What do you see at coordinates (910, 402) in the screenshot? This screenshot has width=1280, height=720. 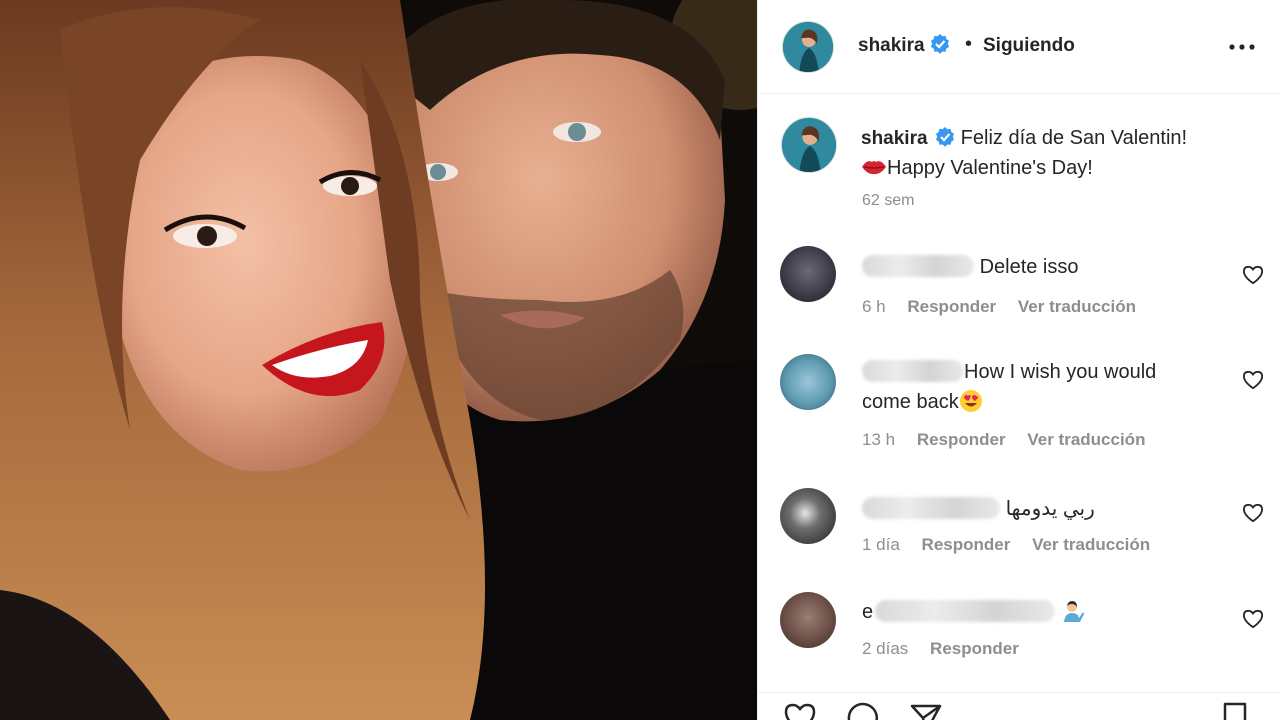 I see `comment-body-line-2: come back` at bounding box center [910, 402].